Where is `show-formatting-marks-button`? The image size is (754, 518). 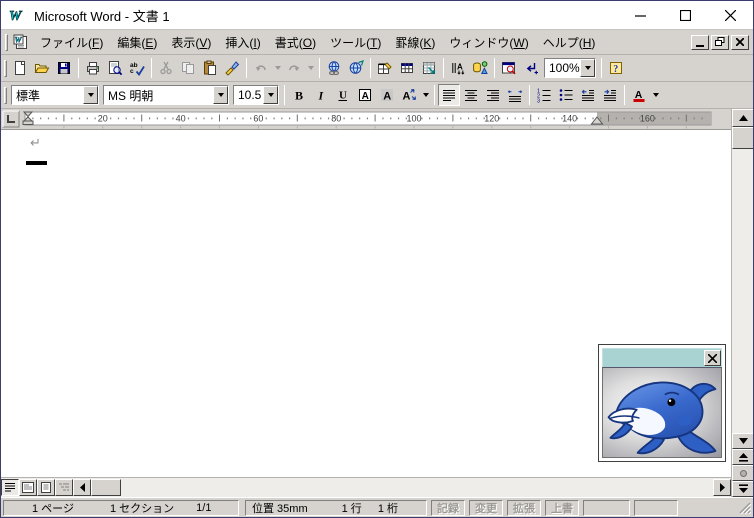
show-formatting-marks-button is located at coordinates (531, 68).